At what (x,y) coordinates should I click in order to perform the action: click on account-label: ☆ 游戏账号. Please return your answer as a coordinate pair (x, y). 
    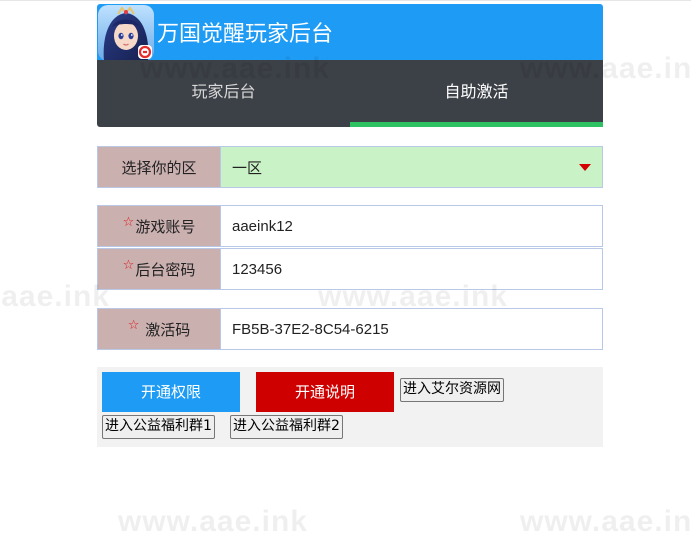
    Looking at the image, I should click on (159, 226).